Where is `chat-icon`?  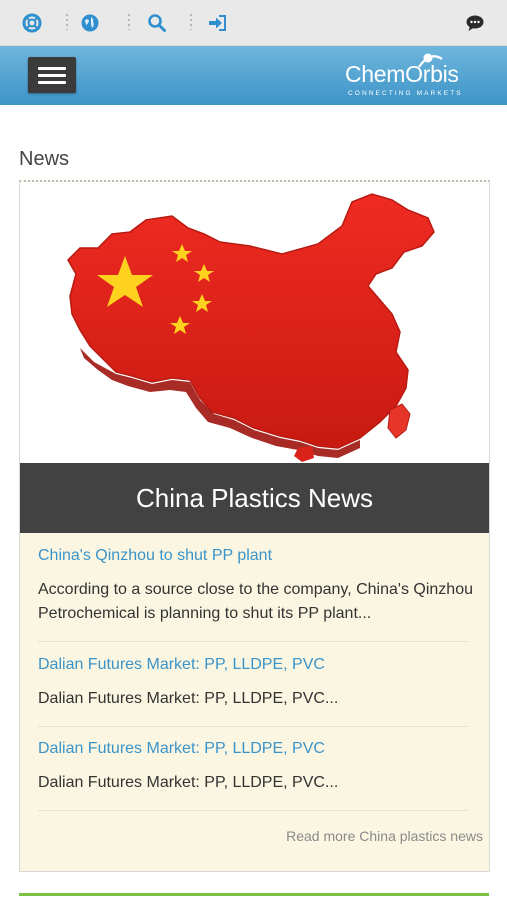 chat-icon is located at coordinates (475, 23).